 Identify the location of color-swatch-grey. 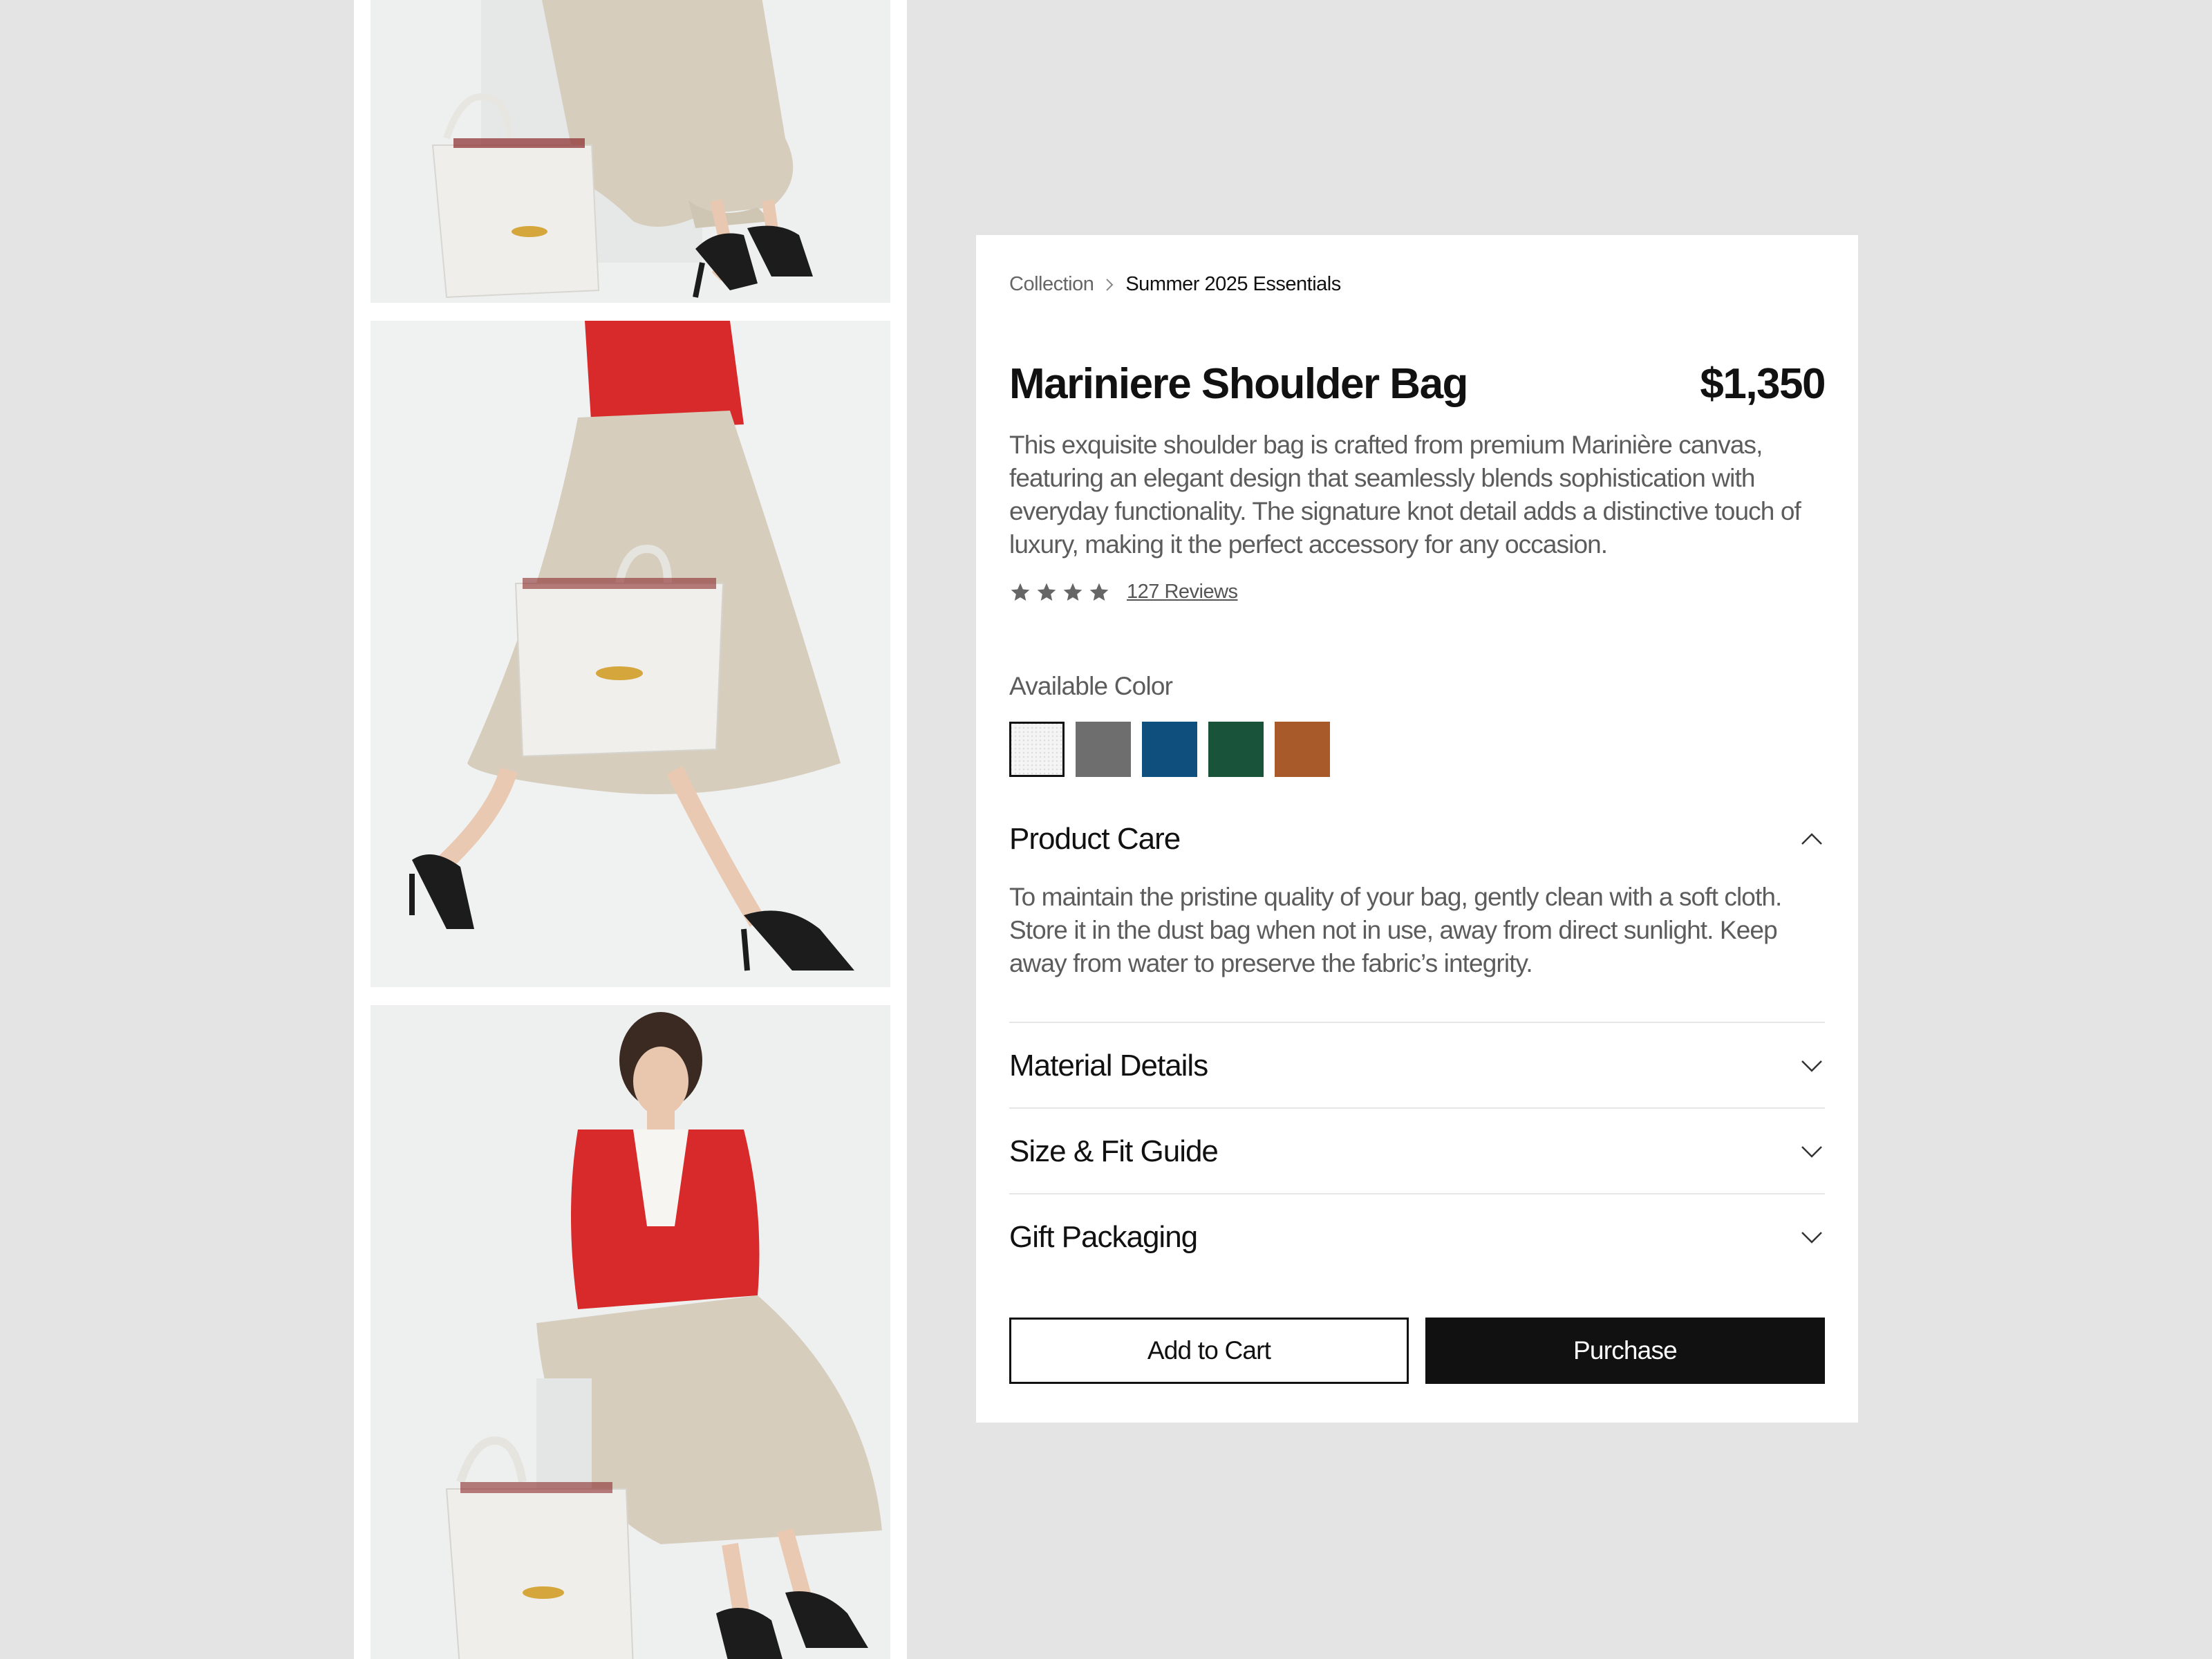
(1103, 749).